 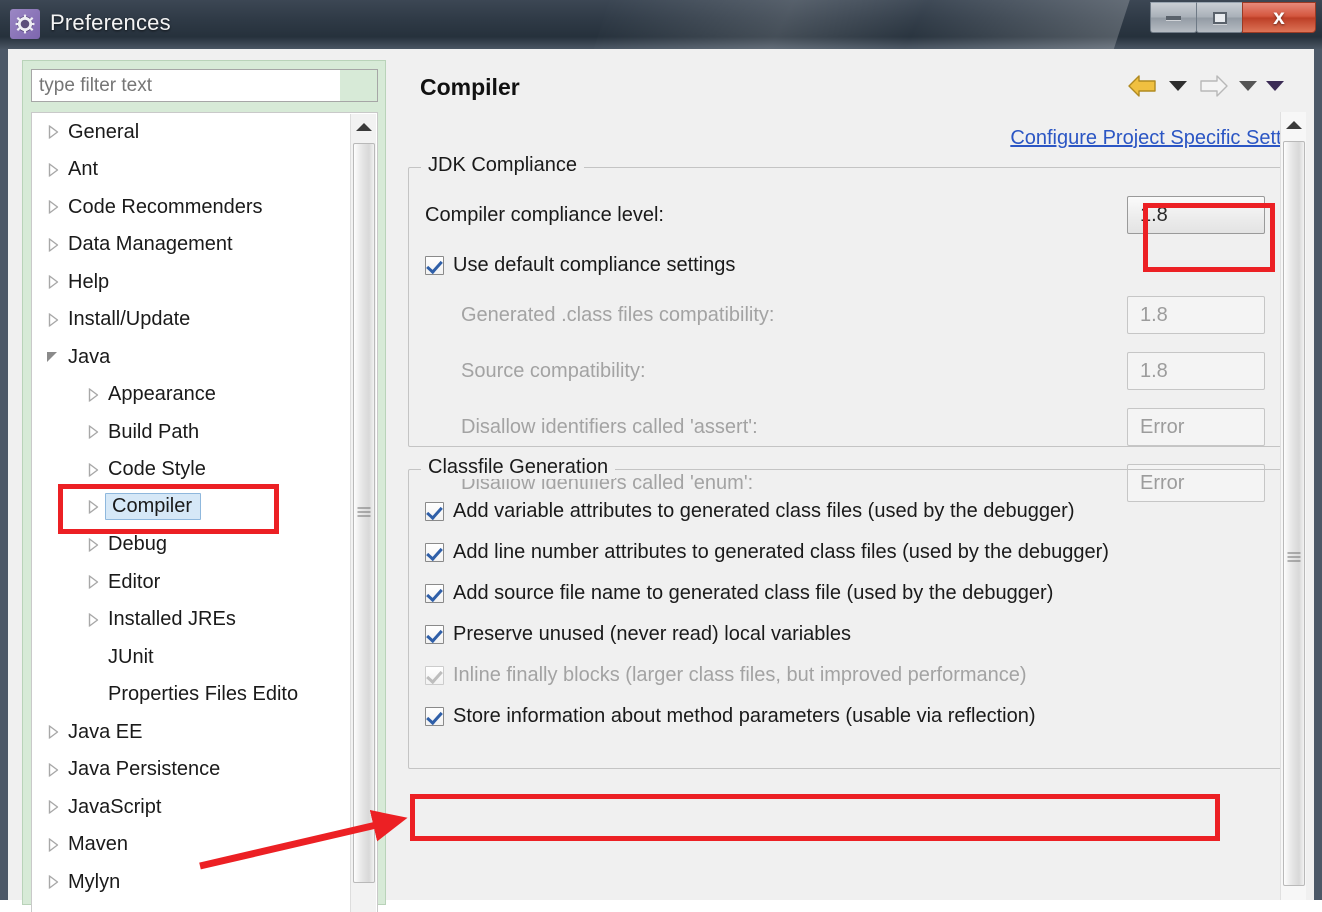 I want to click on sidebar-item-code-style: Code Style, so click(x=204, y=470).